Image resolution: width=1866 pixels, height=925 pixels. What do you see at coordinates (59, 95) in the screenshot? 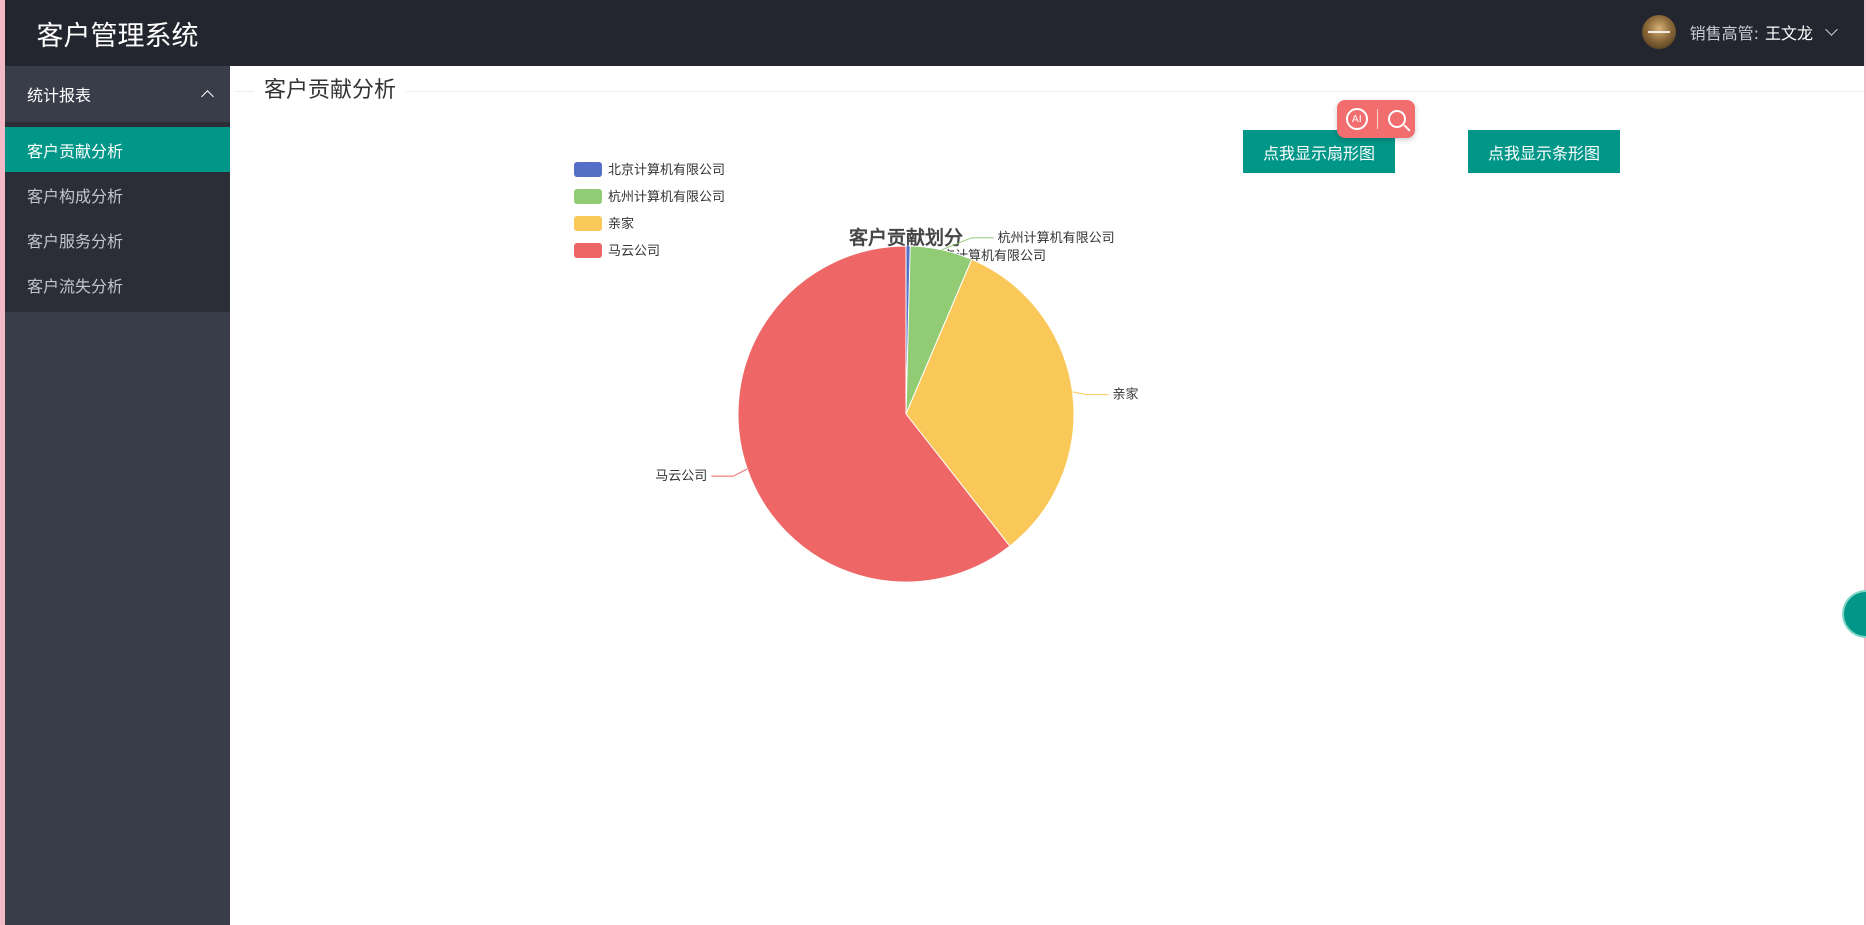
I see `sidebar-group-label: 统计报表` at bounding box center [59, 95].